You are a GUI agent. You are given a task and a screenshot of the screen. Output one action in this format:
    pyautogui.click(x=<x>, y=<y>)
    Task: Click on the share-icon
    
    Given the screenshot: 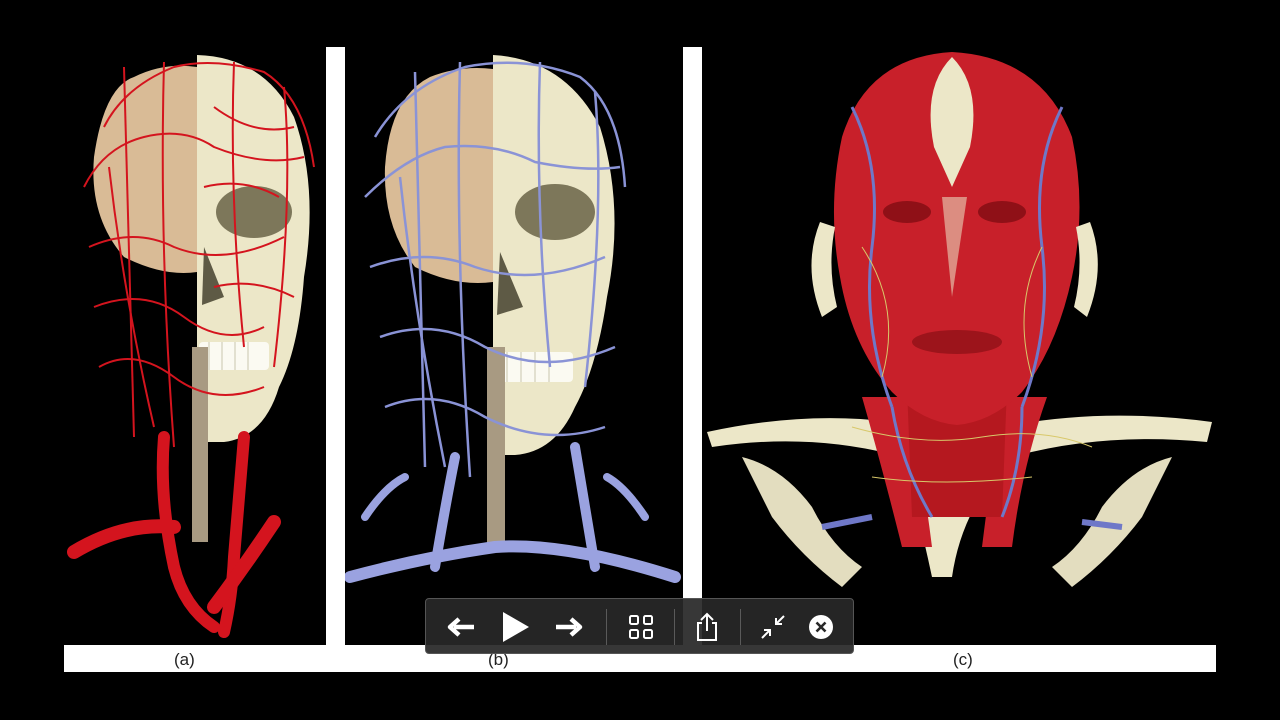 What is the action you would take?
    pyautogui.click(x=707, y=627)
    